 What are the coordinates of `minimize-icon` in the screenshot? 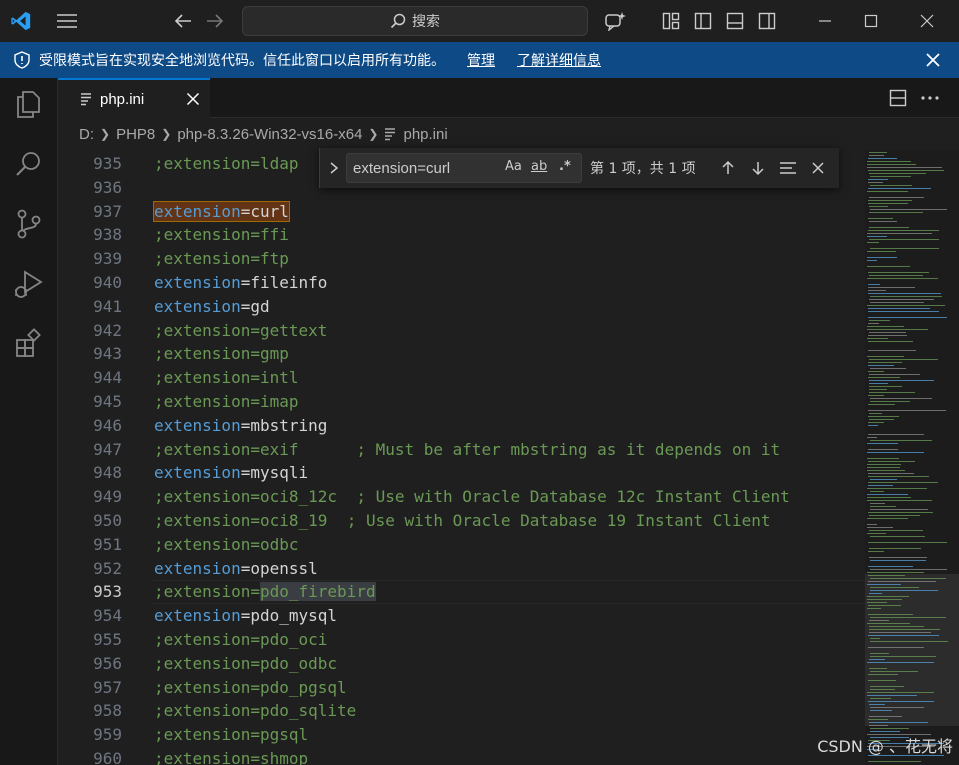 It's located at (825, 21).